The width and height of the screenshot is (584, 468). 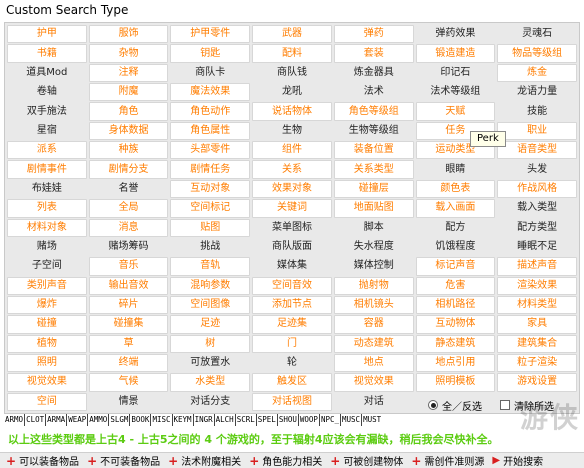 I want to click on search-type-cell: 剧情任务, so click(x=210, y=169).